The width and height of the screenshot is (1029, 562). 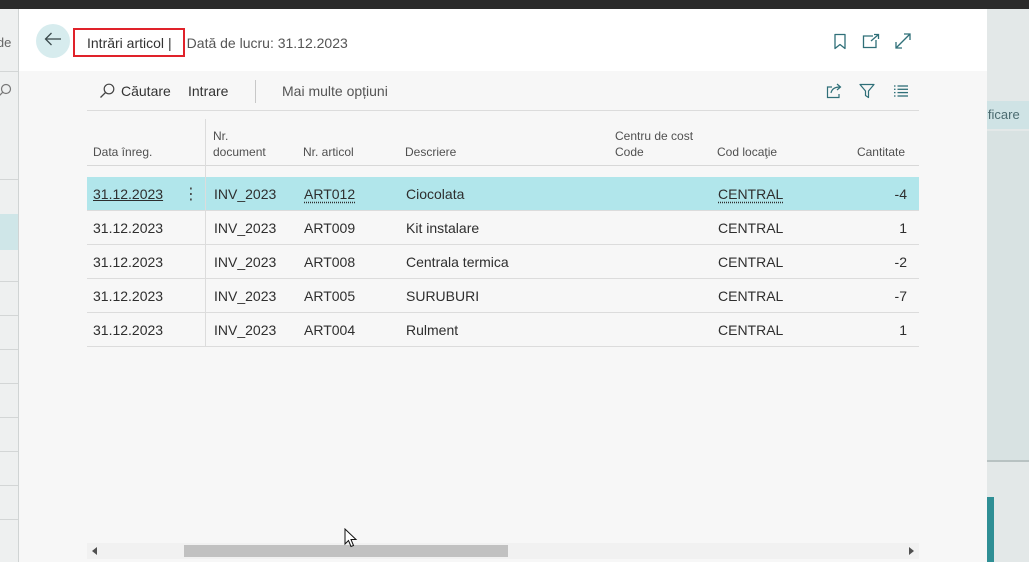 What do you see at coordinates (146, 91) in the screenshot?
I see `search-label: Căutare` at bounding box center [146, 91].